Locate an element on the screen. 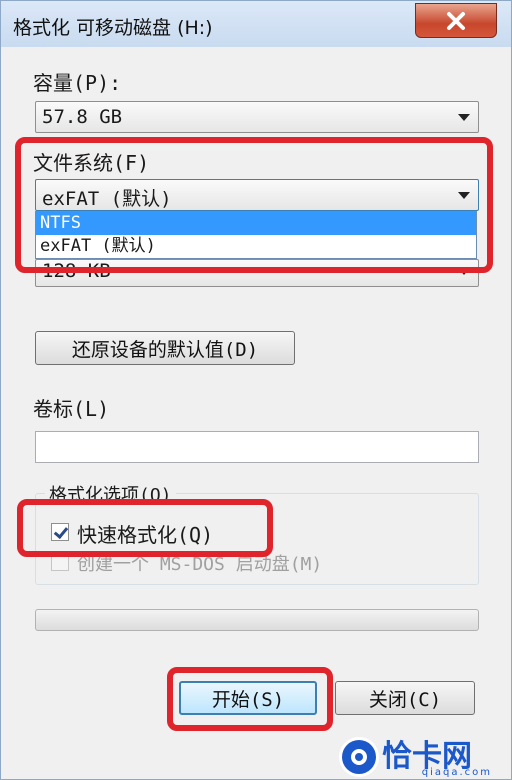  volume-label: 卷标(L) is located at coordinates (71, 409).